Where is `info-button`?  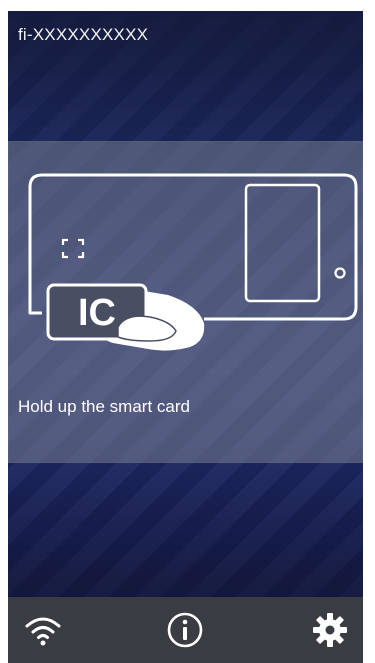 info-button is located at coordinates (185, 630).